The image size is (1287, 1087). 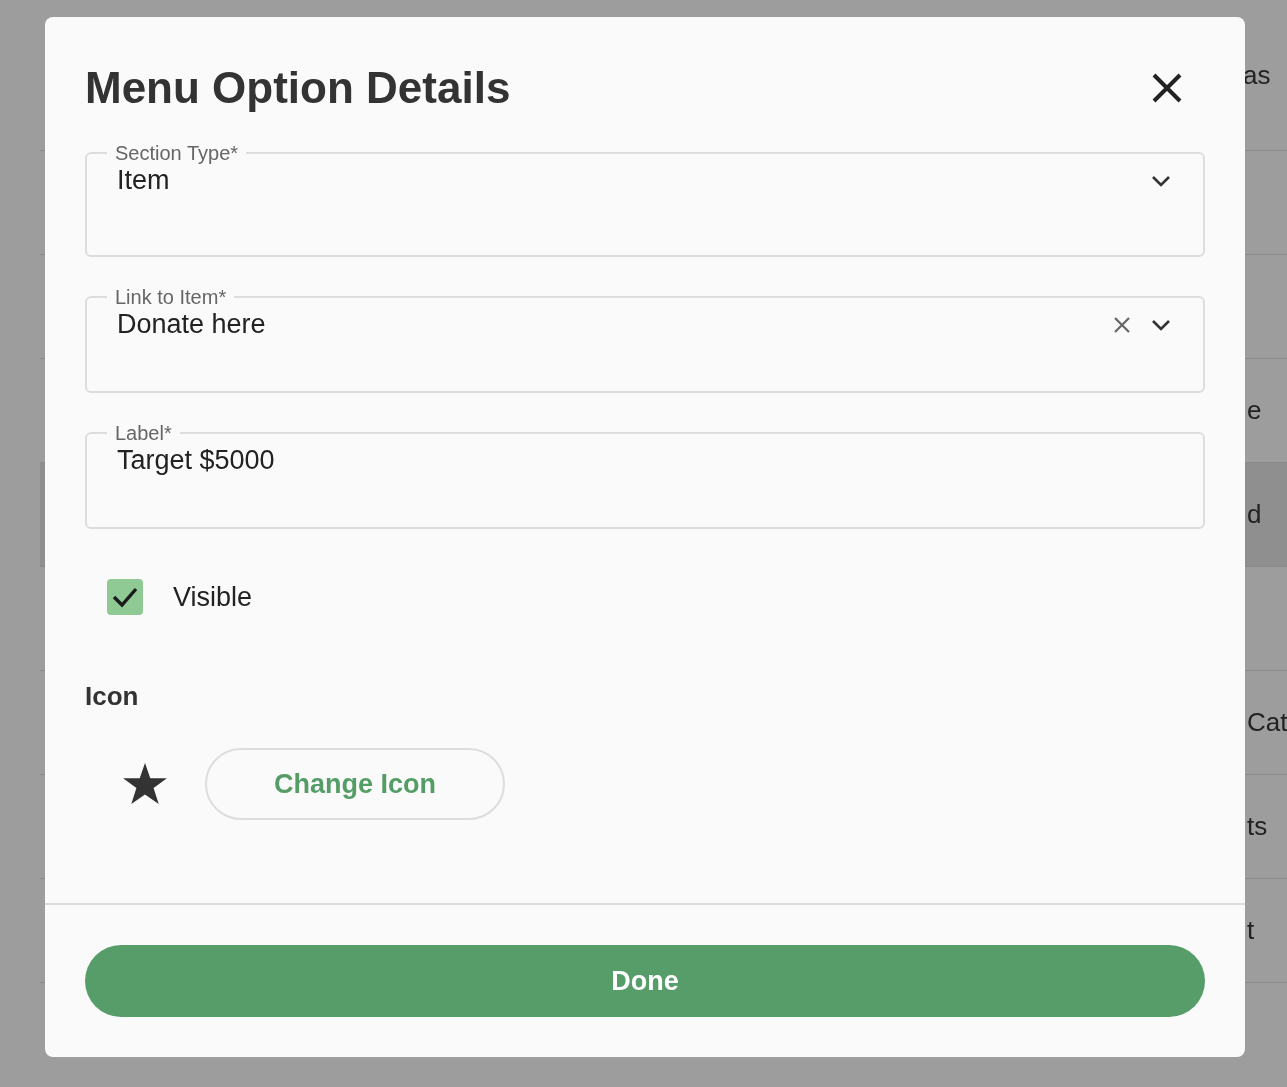 What do you see at coordinates (1255, 410) in the screenshot?
I see `row-text: e` at bounding box center [1255, 410].